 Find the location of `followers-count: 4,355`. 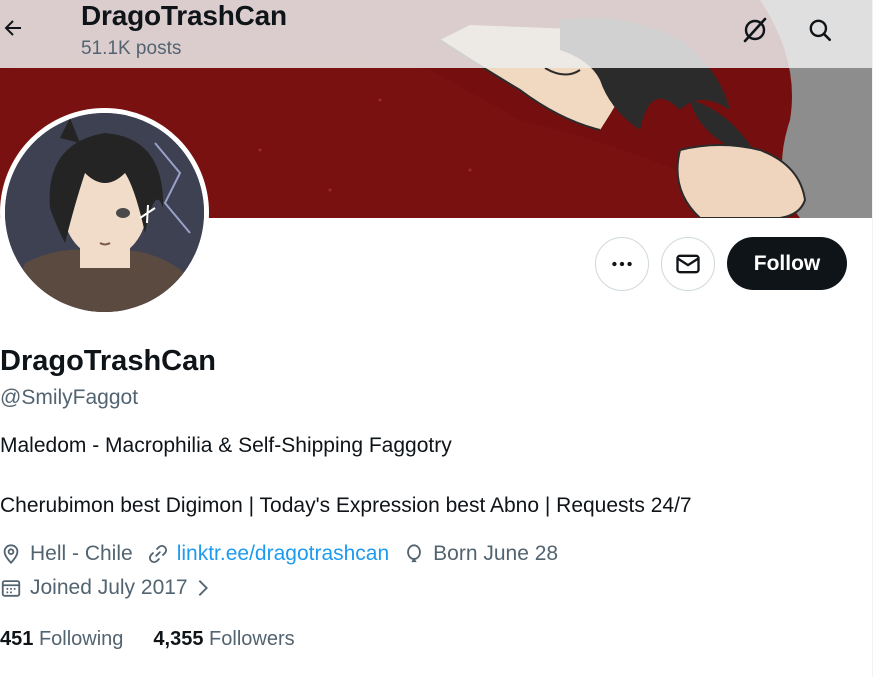

followers-count: 4,355 is located at coordinates (178, 639).